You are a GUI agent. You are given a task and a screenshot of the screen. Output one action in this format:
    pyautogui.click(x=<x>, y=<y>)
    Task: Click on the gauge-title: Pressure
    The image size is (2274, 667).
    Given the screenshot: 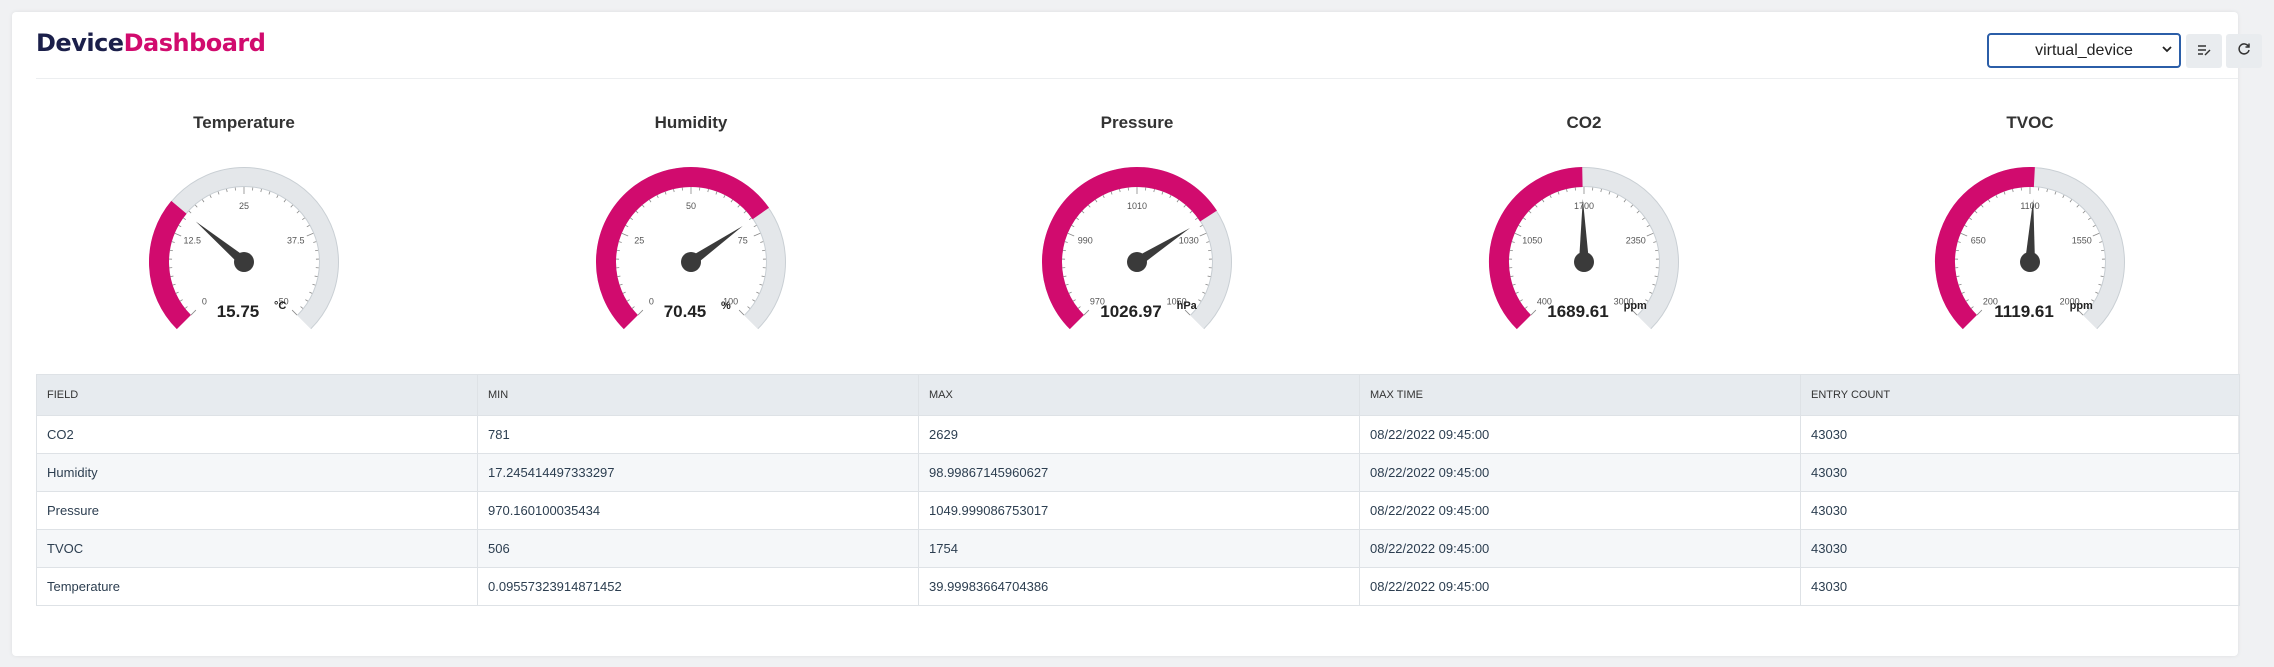 What is the action you would take?
    pyautogui.click(x=1137, y=122)
    